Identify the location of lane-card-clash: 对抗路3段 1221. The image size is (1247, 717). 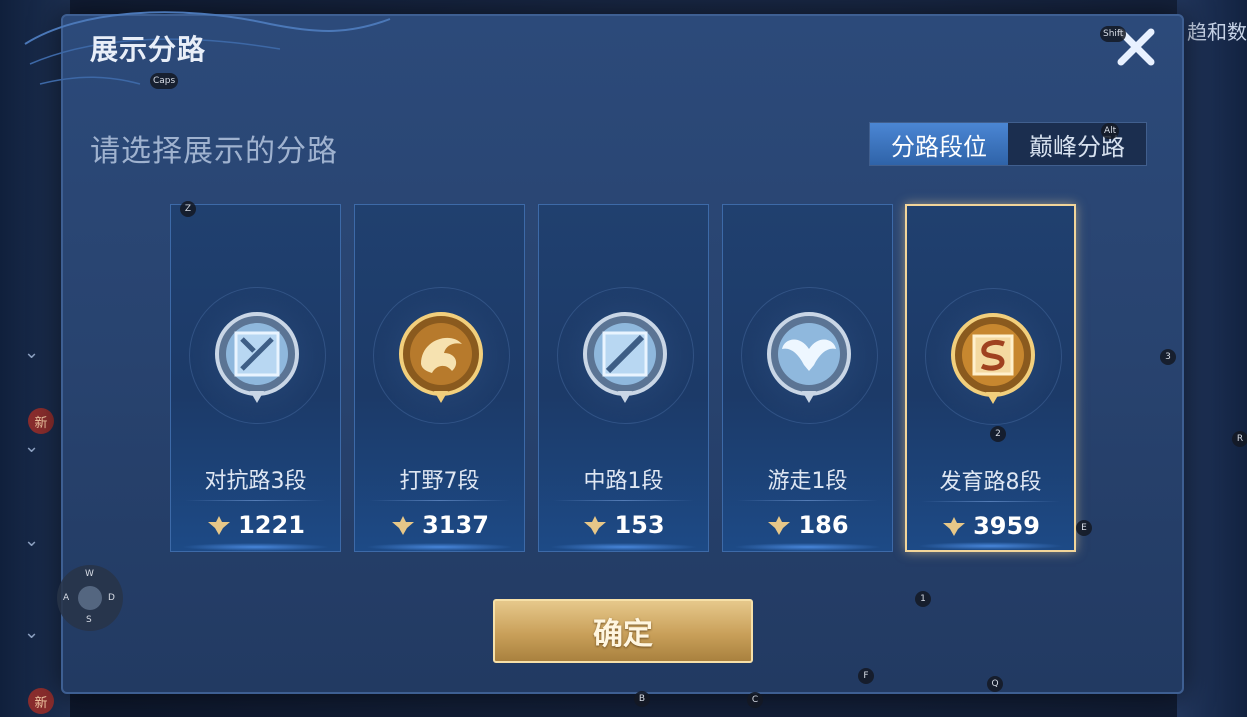
(255, 378).